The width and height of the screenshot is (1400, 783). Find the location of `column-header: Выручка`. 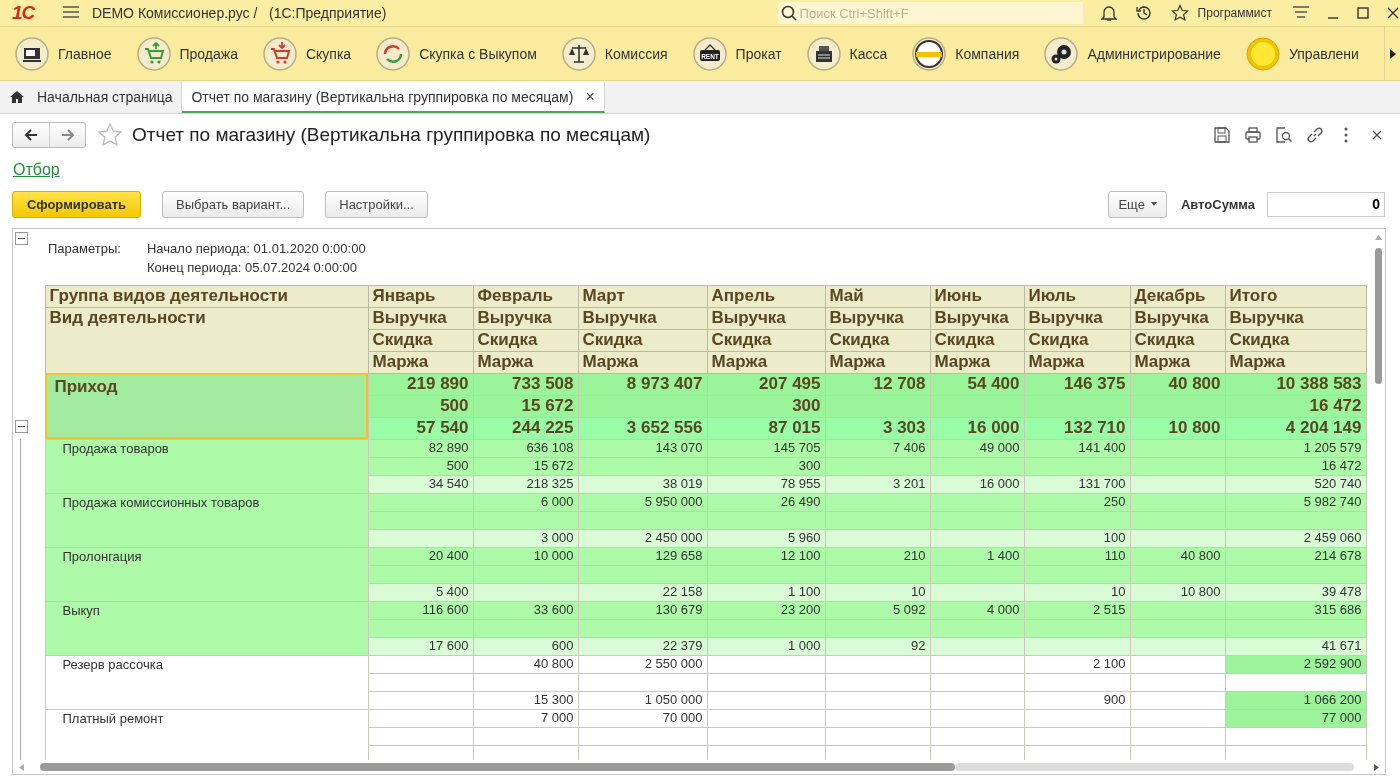

column-header: Выручка is located at coordinates (1295, 318).